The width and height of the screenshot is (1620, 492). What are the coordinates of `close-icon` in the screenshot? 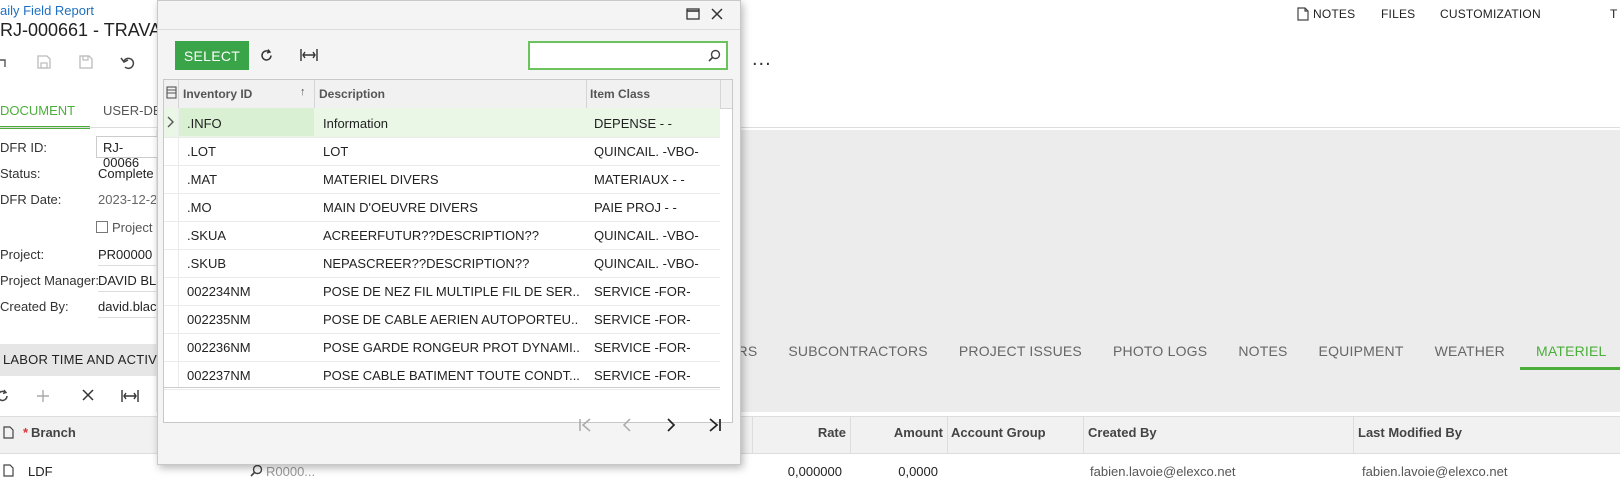 It's located at (717, 14).